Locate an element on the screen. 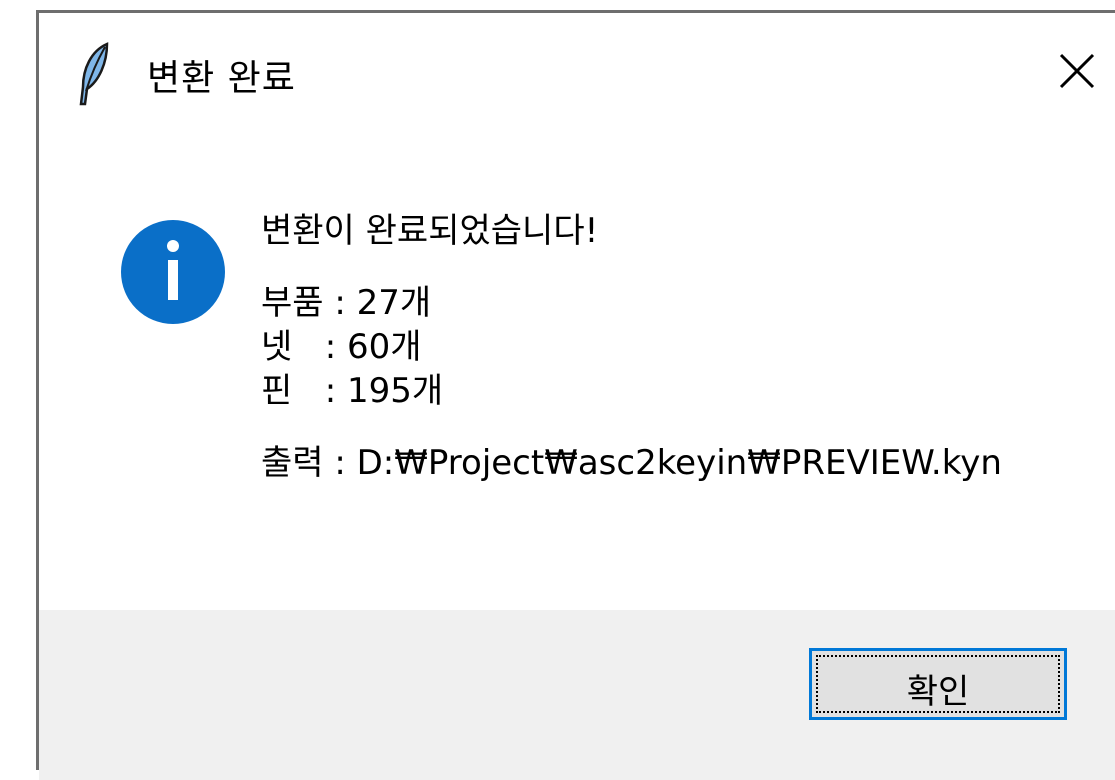 The width and height of the screenshot is (1115, 780). stat-pins: 핀 : 195개 is located at coordinates (352, 391).